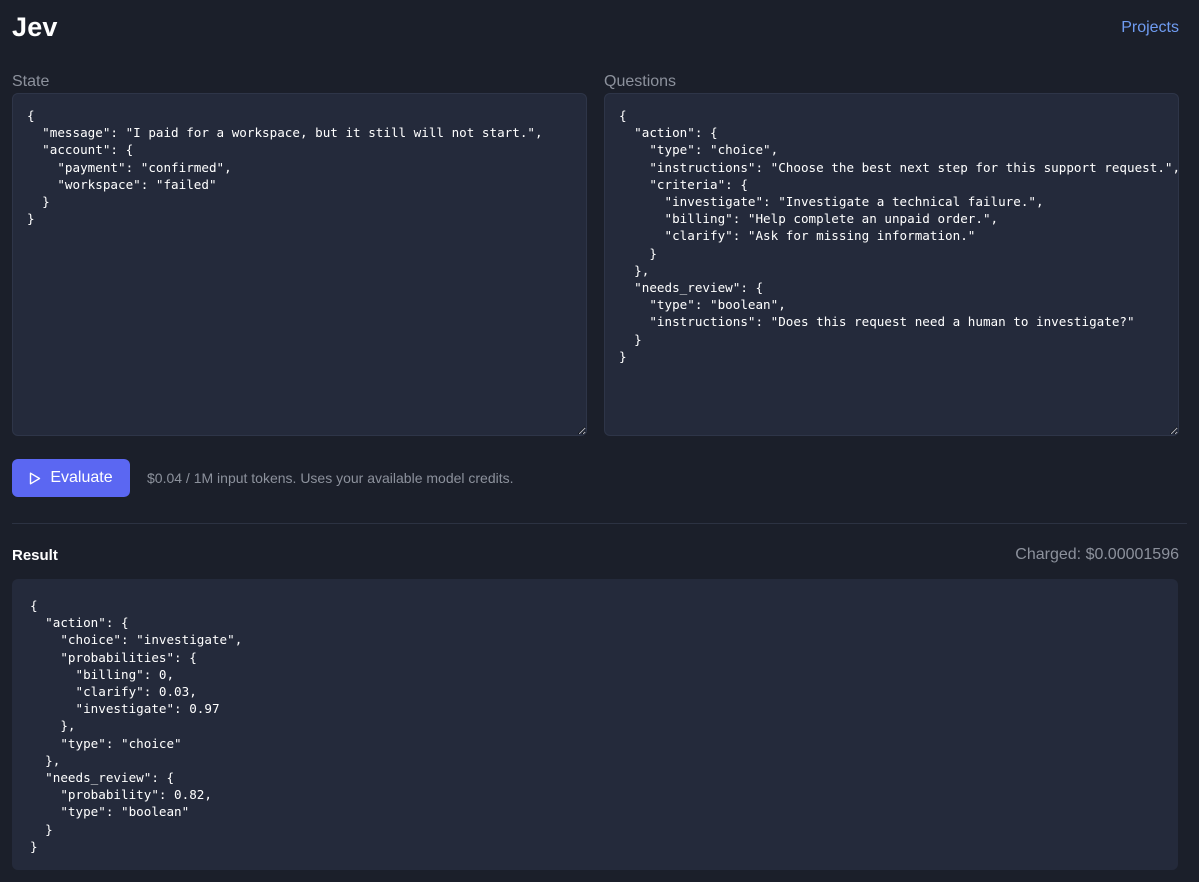 Image resolution: width=1199 pixels, height=882 pixels. Describe the element at coordinates (1150, 28) in the screenshot. I see `projects-link: Projects` at that location.